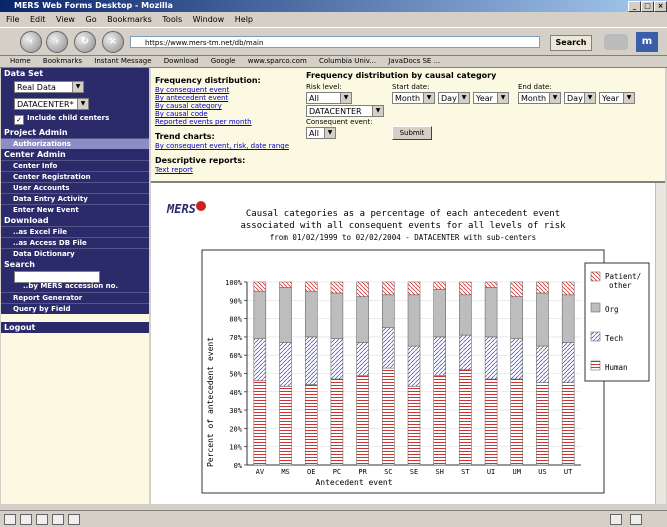 Image resolution: width=667 pixels, height=527 pixels. What do you see at coordinates (19, 120) in the screenshot?
I see `include-children-checkbox: ✓` at bounding box center [19, 120].